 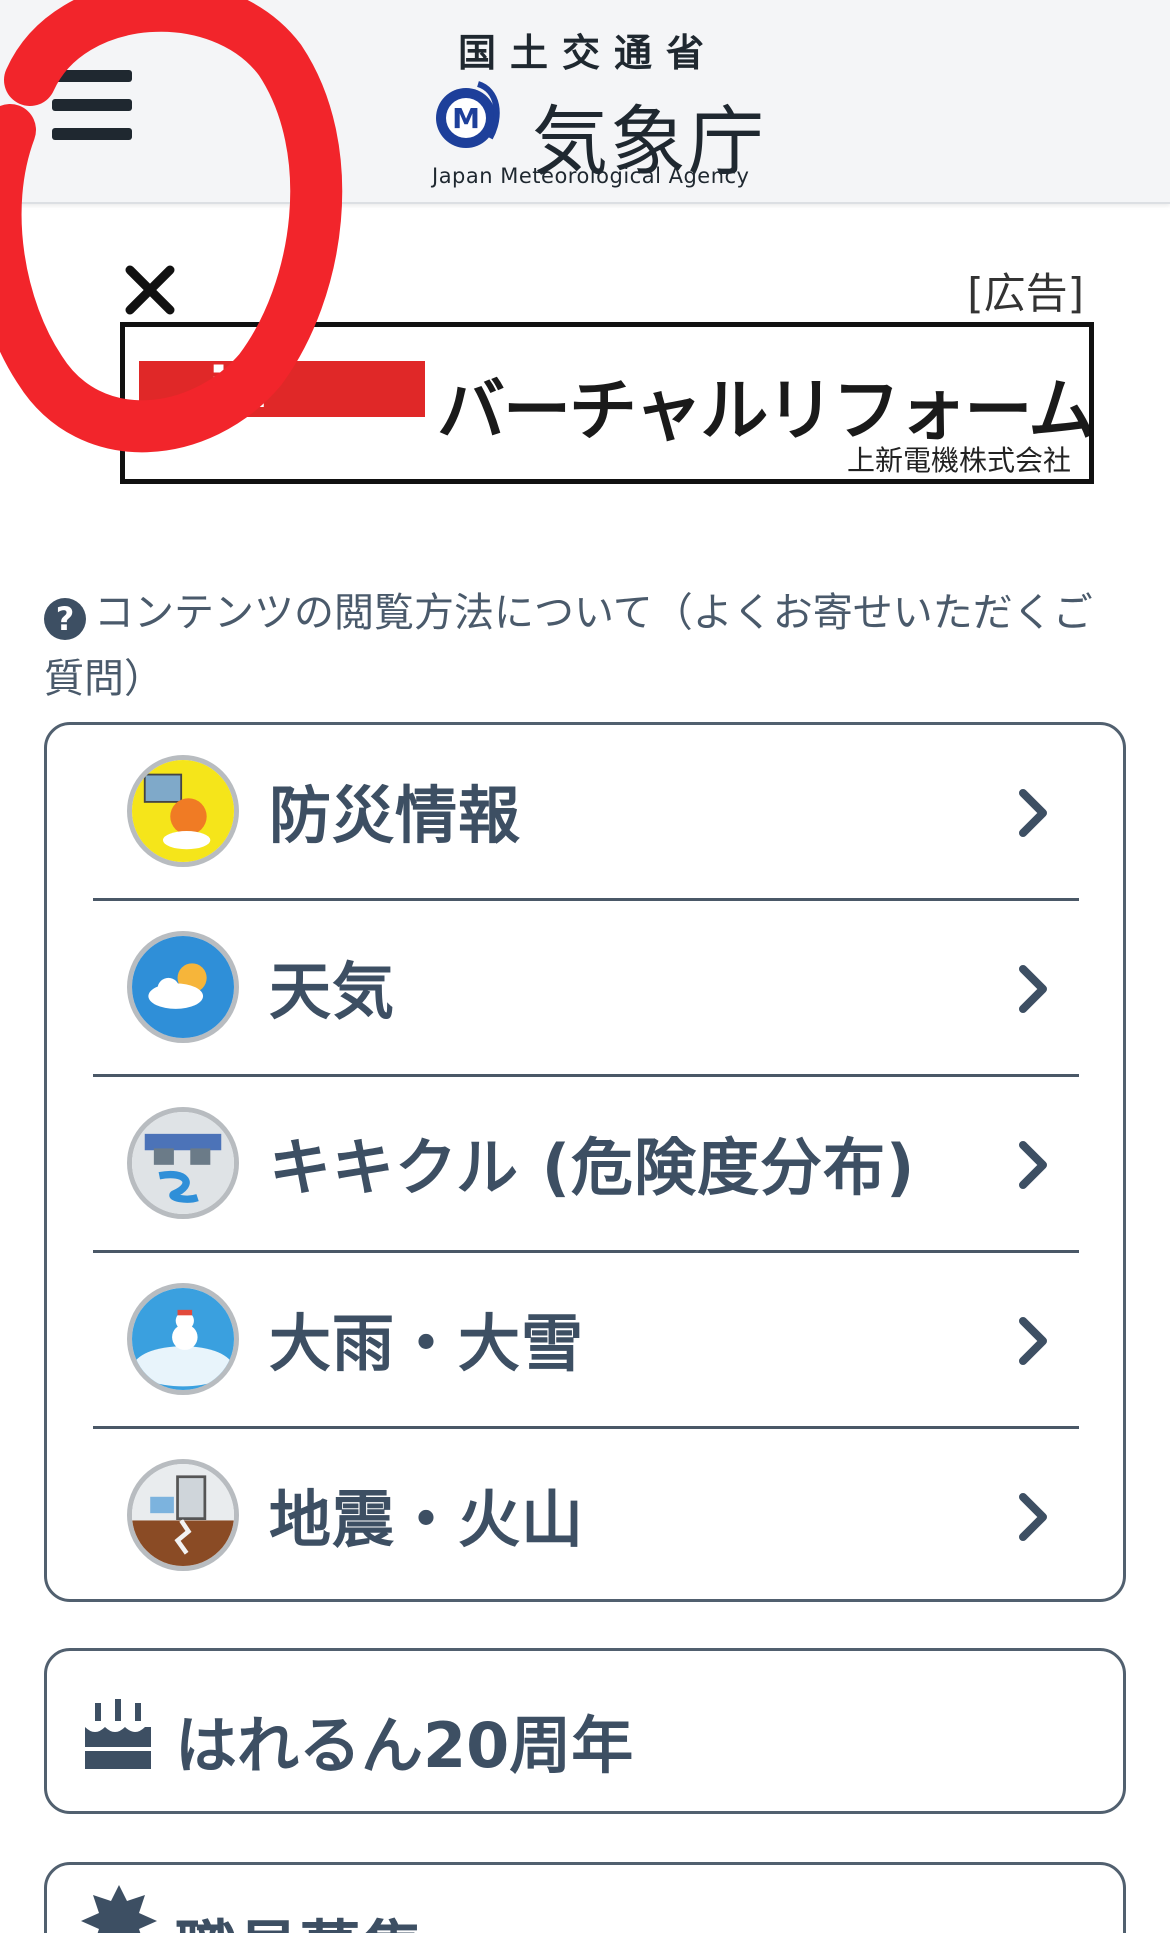 What do you see at coordinates (958, 460) in the screenshot?
I see `ad-company: 上新電機株式会社` at bounding box center [958, 460].